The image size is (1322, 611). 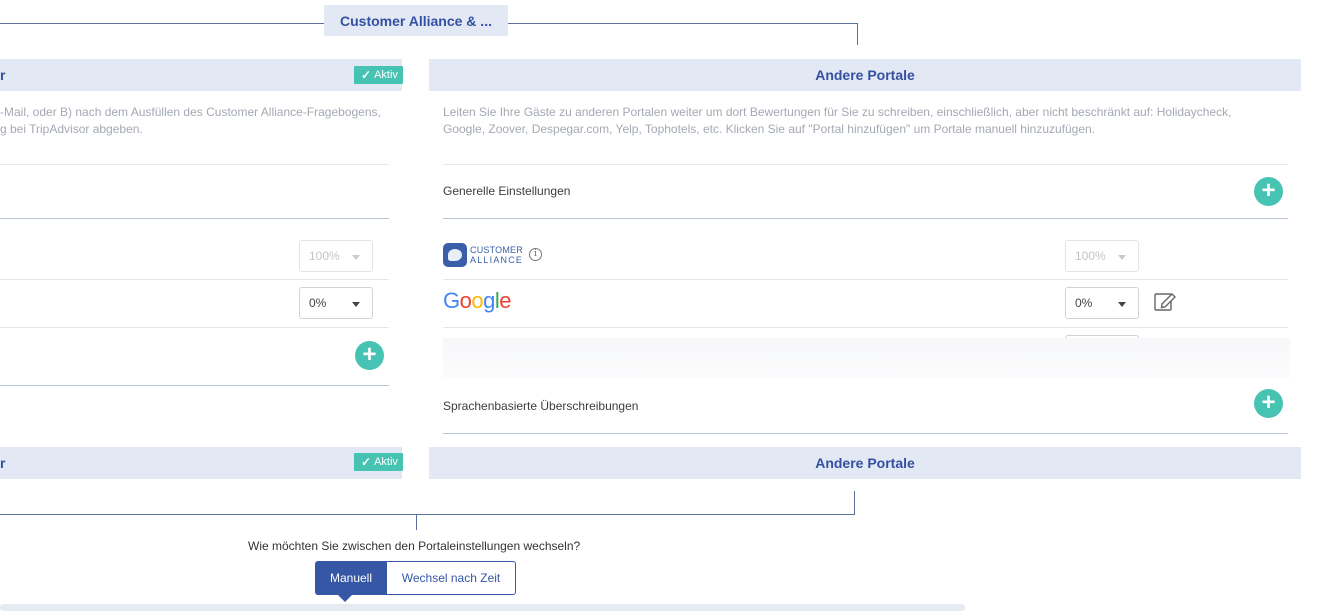 What do you see at coordinates (451, 578) in the screenshot?
I see `time-switch-toggle-button: Wechsel nach Zeit` at bounding box center [451, 578].